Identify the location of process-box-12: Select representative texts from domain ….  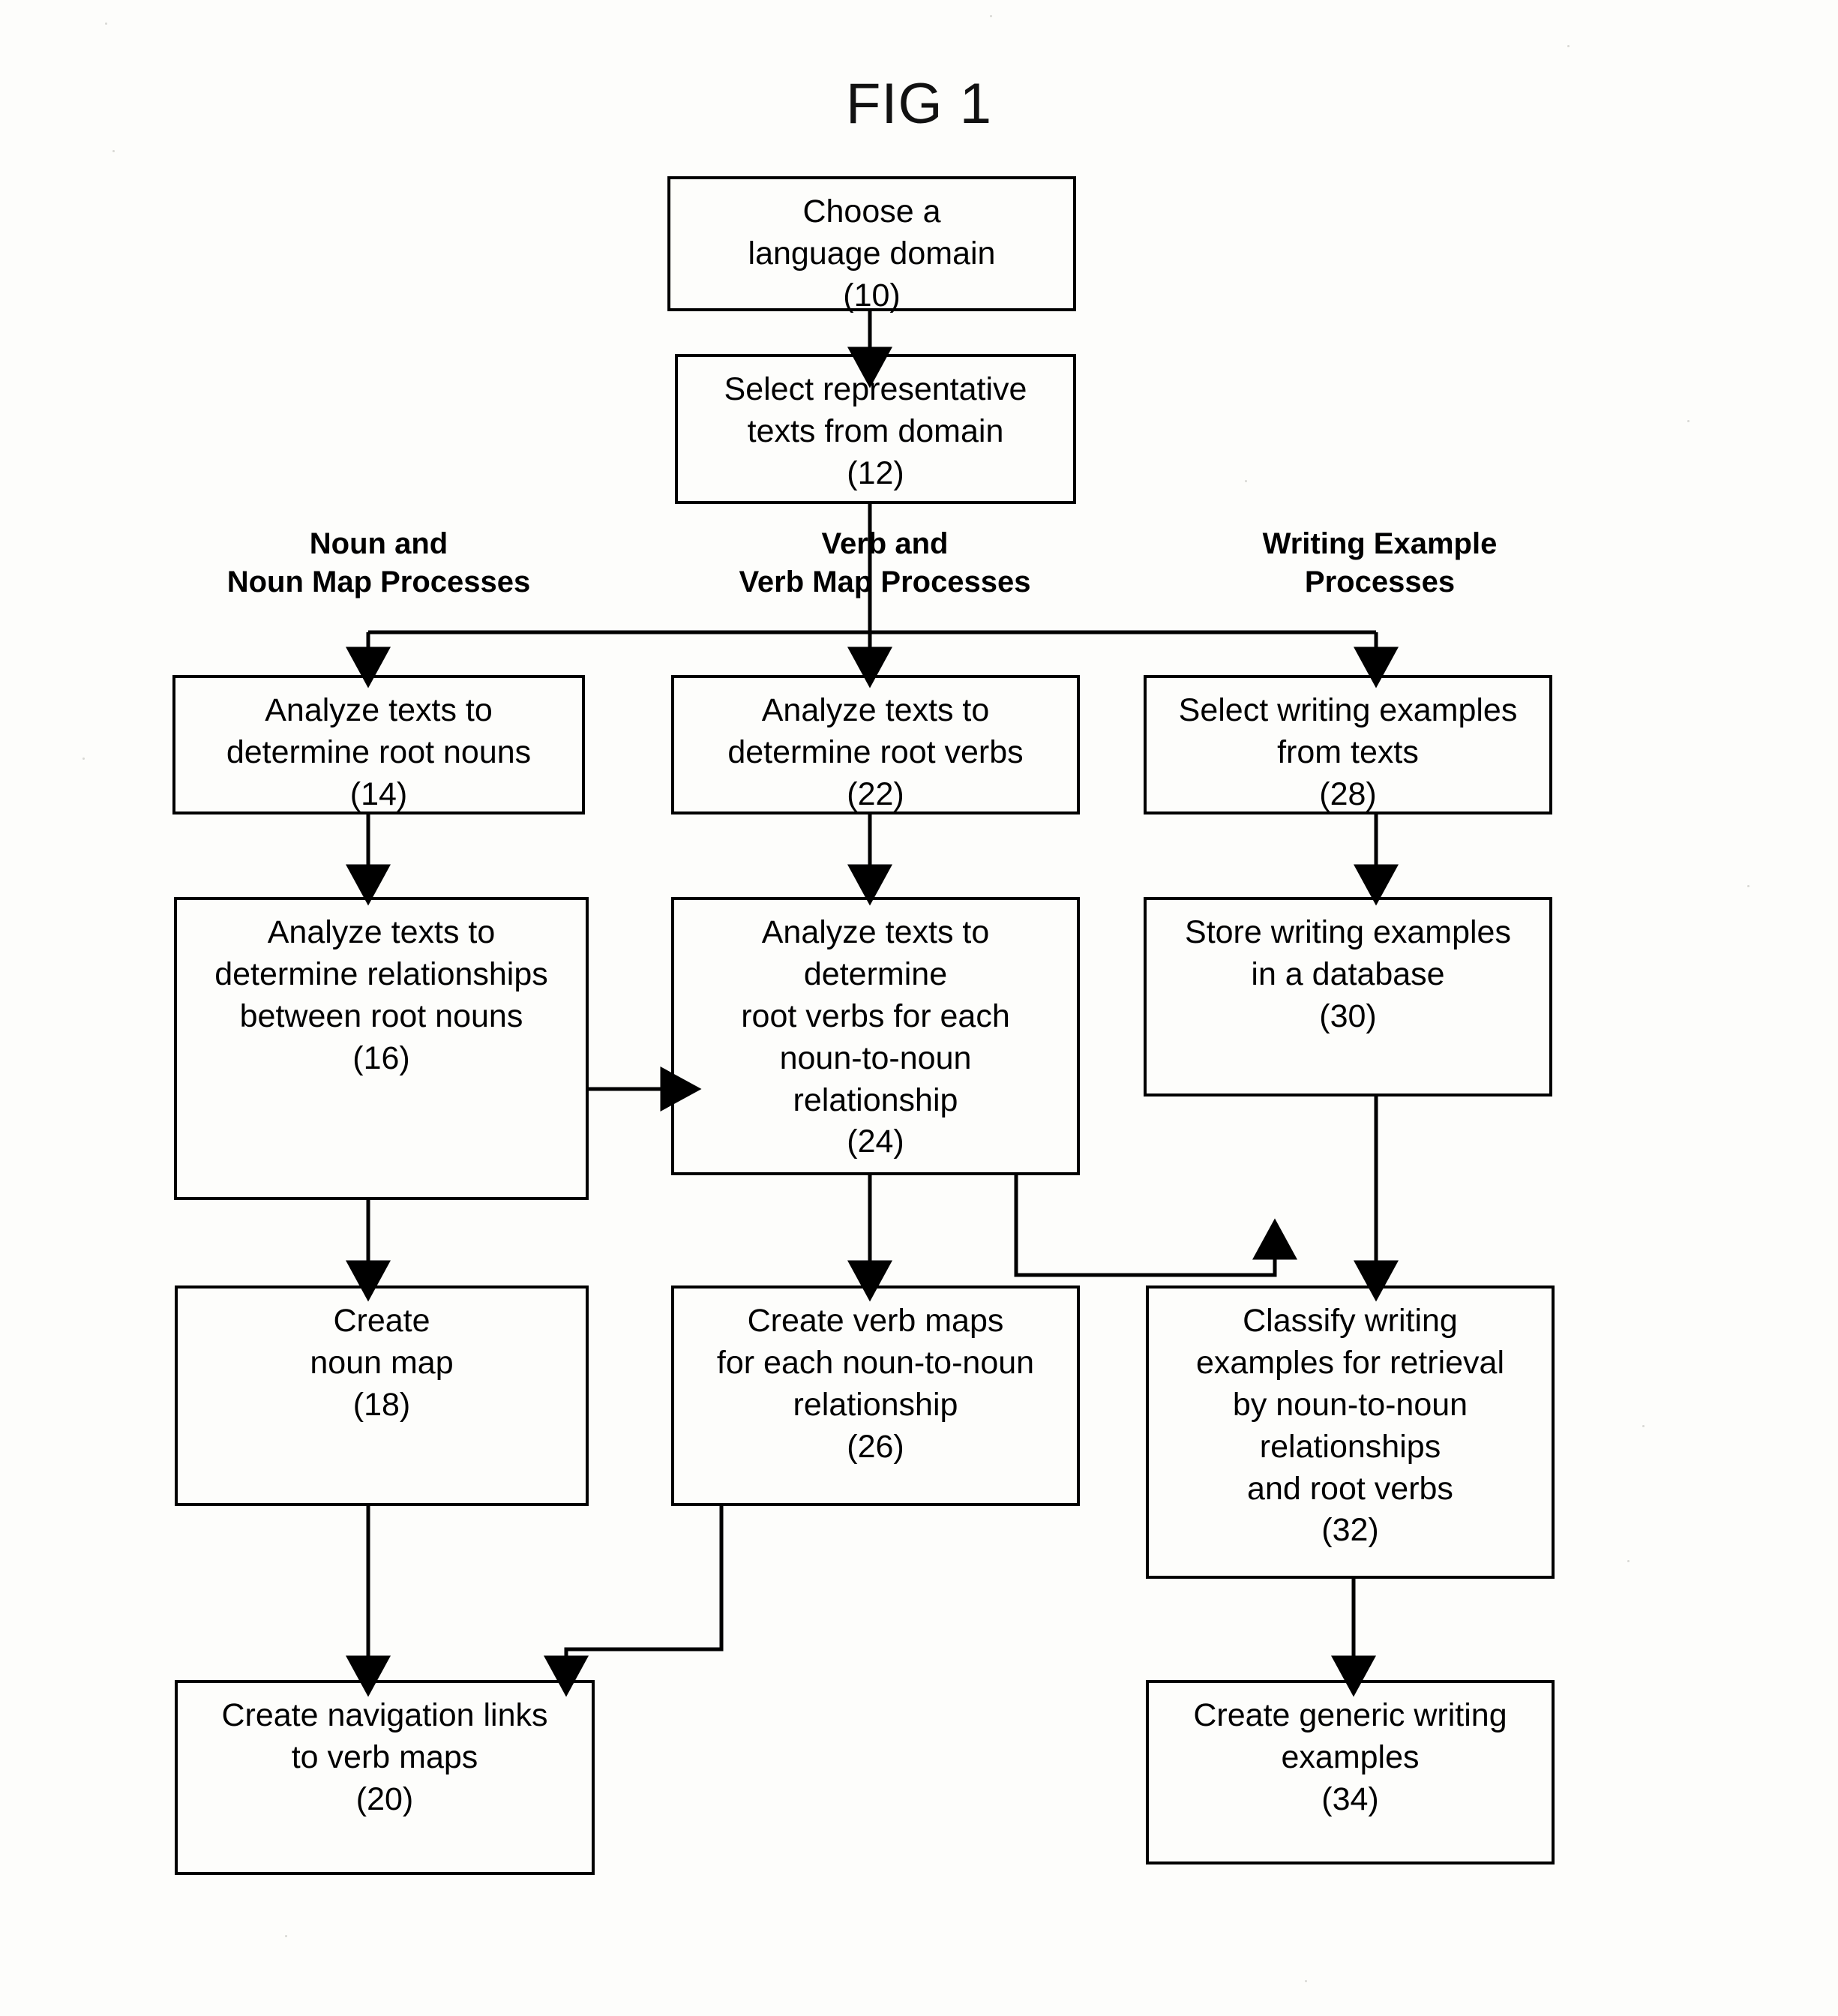
(875, 429).